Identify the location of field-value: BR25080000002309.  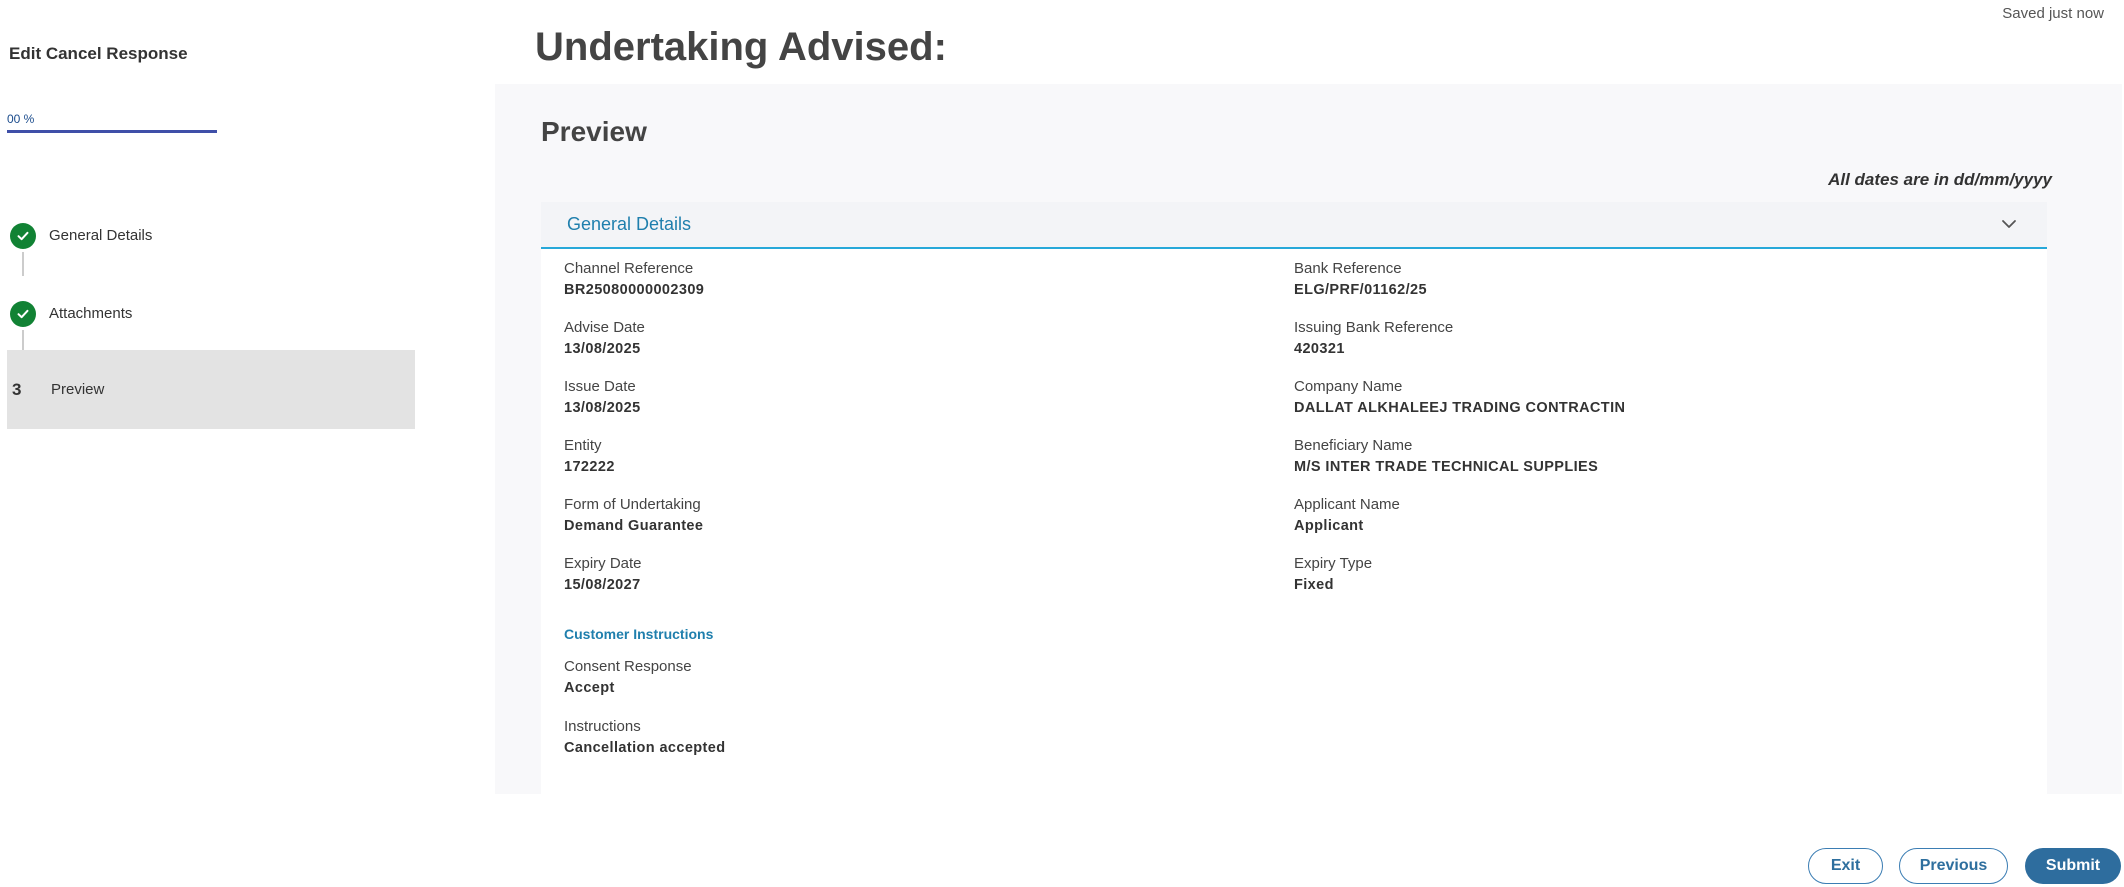
(634, 290).